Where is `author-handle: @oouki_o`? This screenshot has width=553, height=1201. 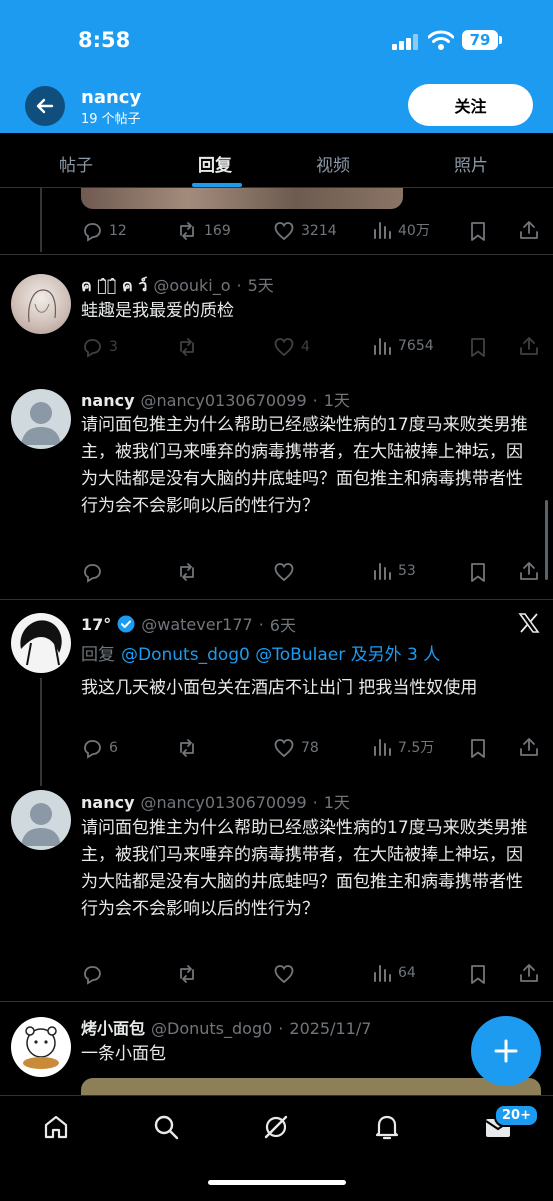
author-handle: @oouki_o is located at coordinates (191, 285).